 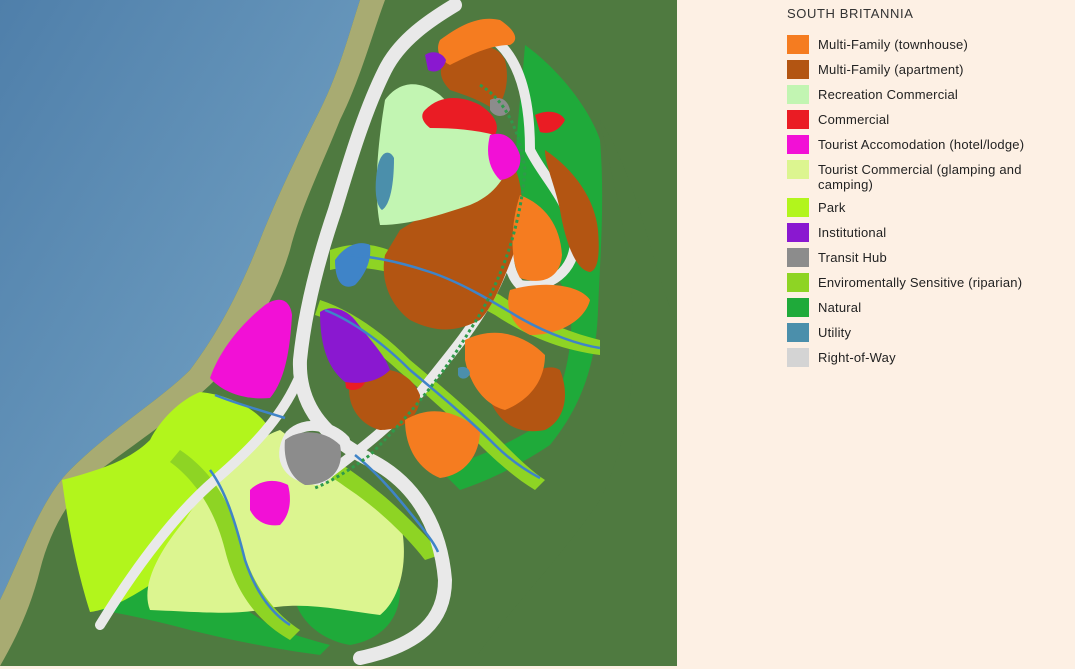 What do you see at coordinates (929, 332) in the screenshot?
I see `legend-item: Utility` at bounding box center [929, 332].